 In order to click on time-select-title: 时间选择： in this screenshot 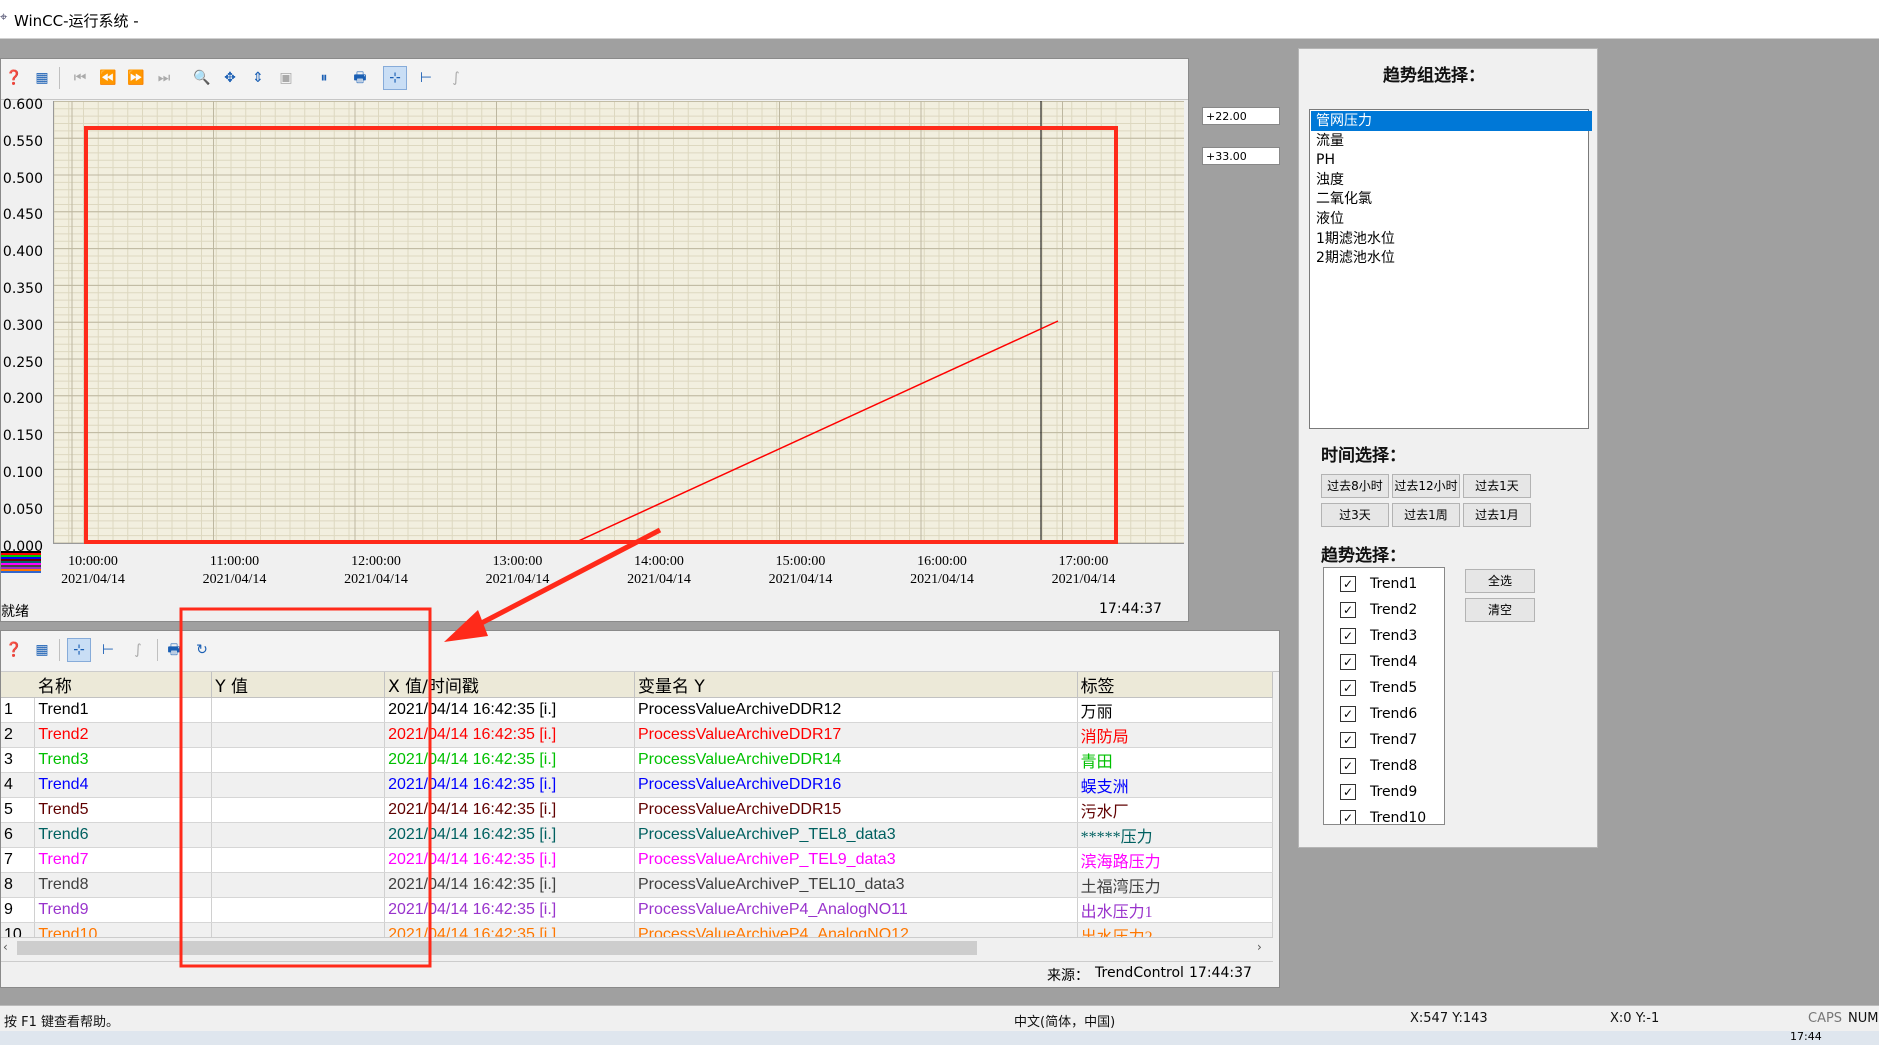, I will do `click(1363, 456)`.